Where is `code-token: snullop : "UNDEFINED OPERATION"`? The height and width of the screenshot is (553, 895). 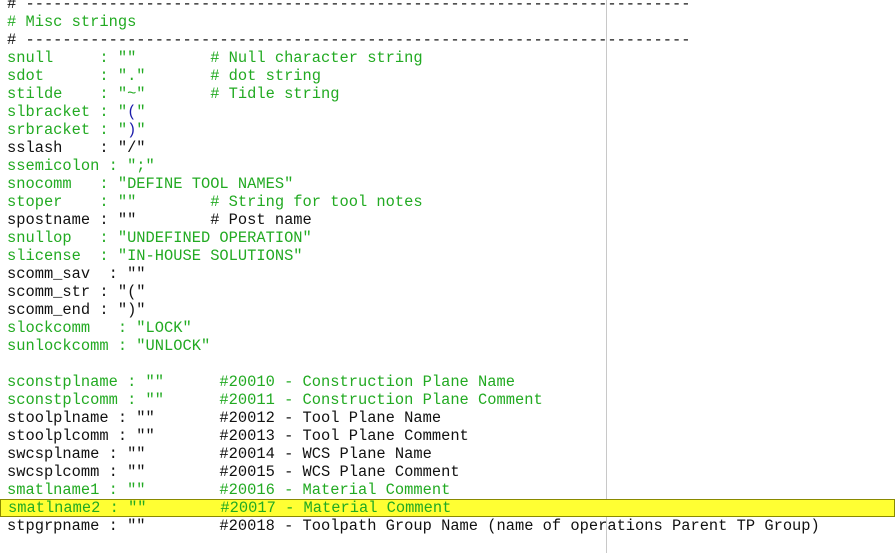 code-token: snullop : "UNDEFINED OPERATION" is located at coordinates (159, 238).